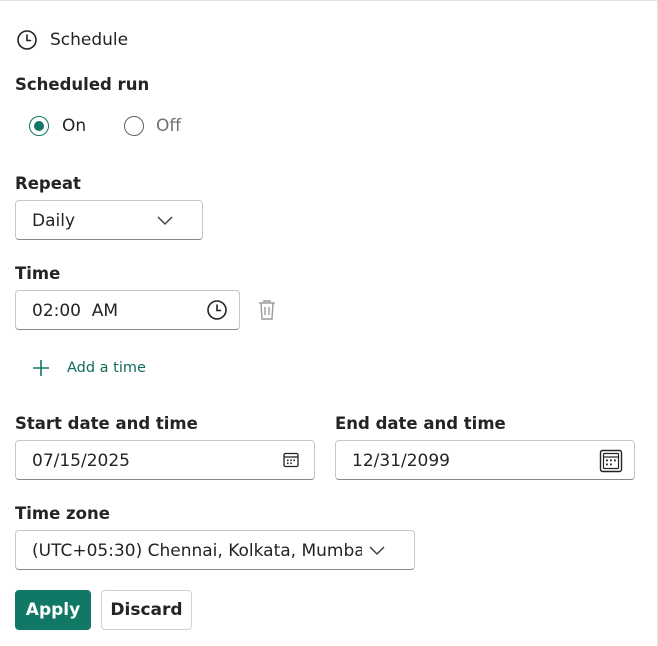 Image resolution: width=658 pixels, height=646 pixels. I want to click on time-label: Time, so click(38, 273).